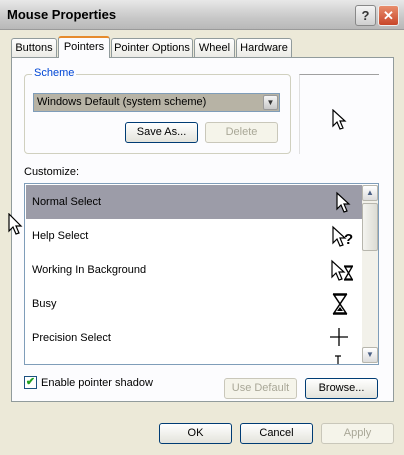 The height and width of the screenshot is (455, 404). I want to click on pointer-shadow-checkbox: ✔, so click(30, 382).